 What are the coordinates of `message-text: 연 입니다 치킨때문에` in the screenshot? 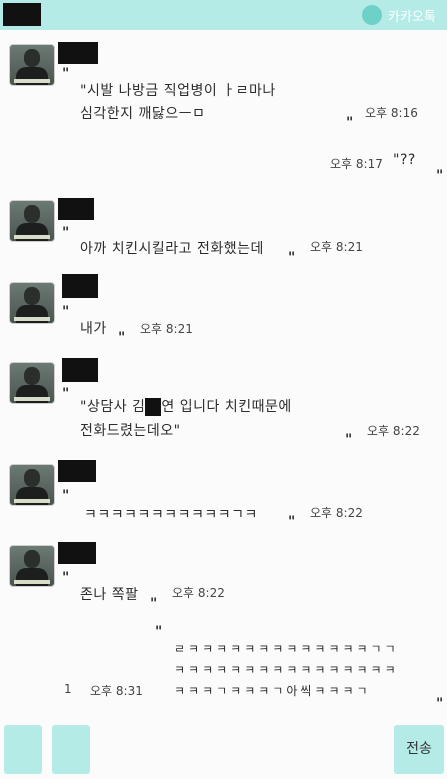 It's located at (226, 407).